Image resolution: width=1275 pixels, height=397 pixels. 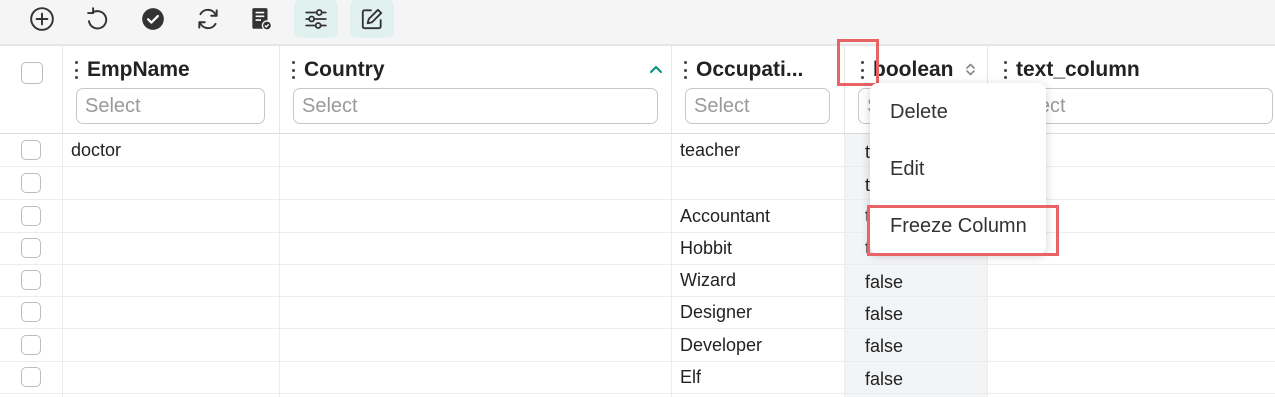 I want to click on table-row: Elf false, so click(x=637, y=377).